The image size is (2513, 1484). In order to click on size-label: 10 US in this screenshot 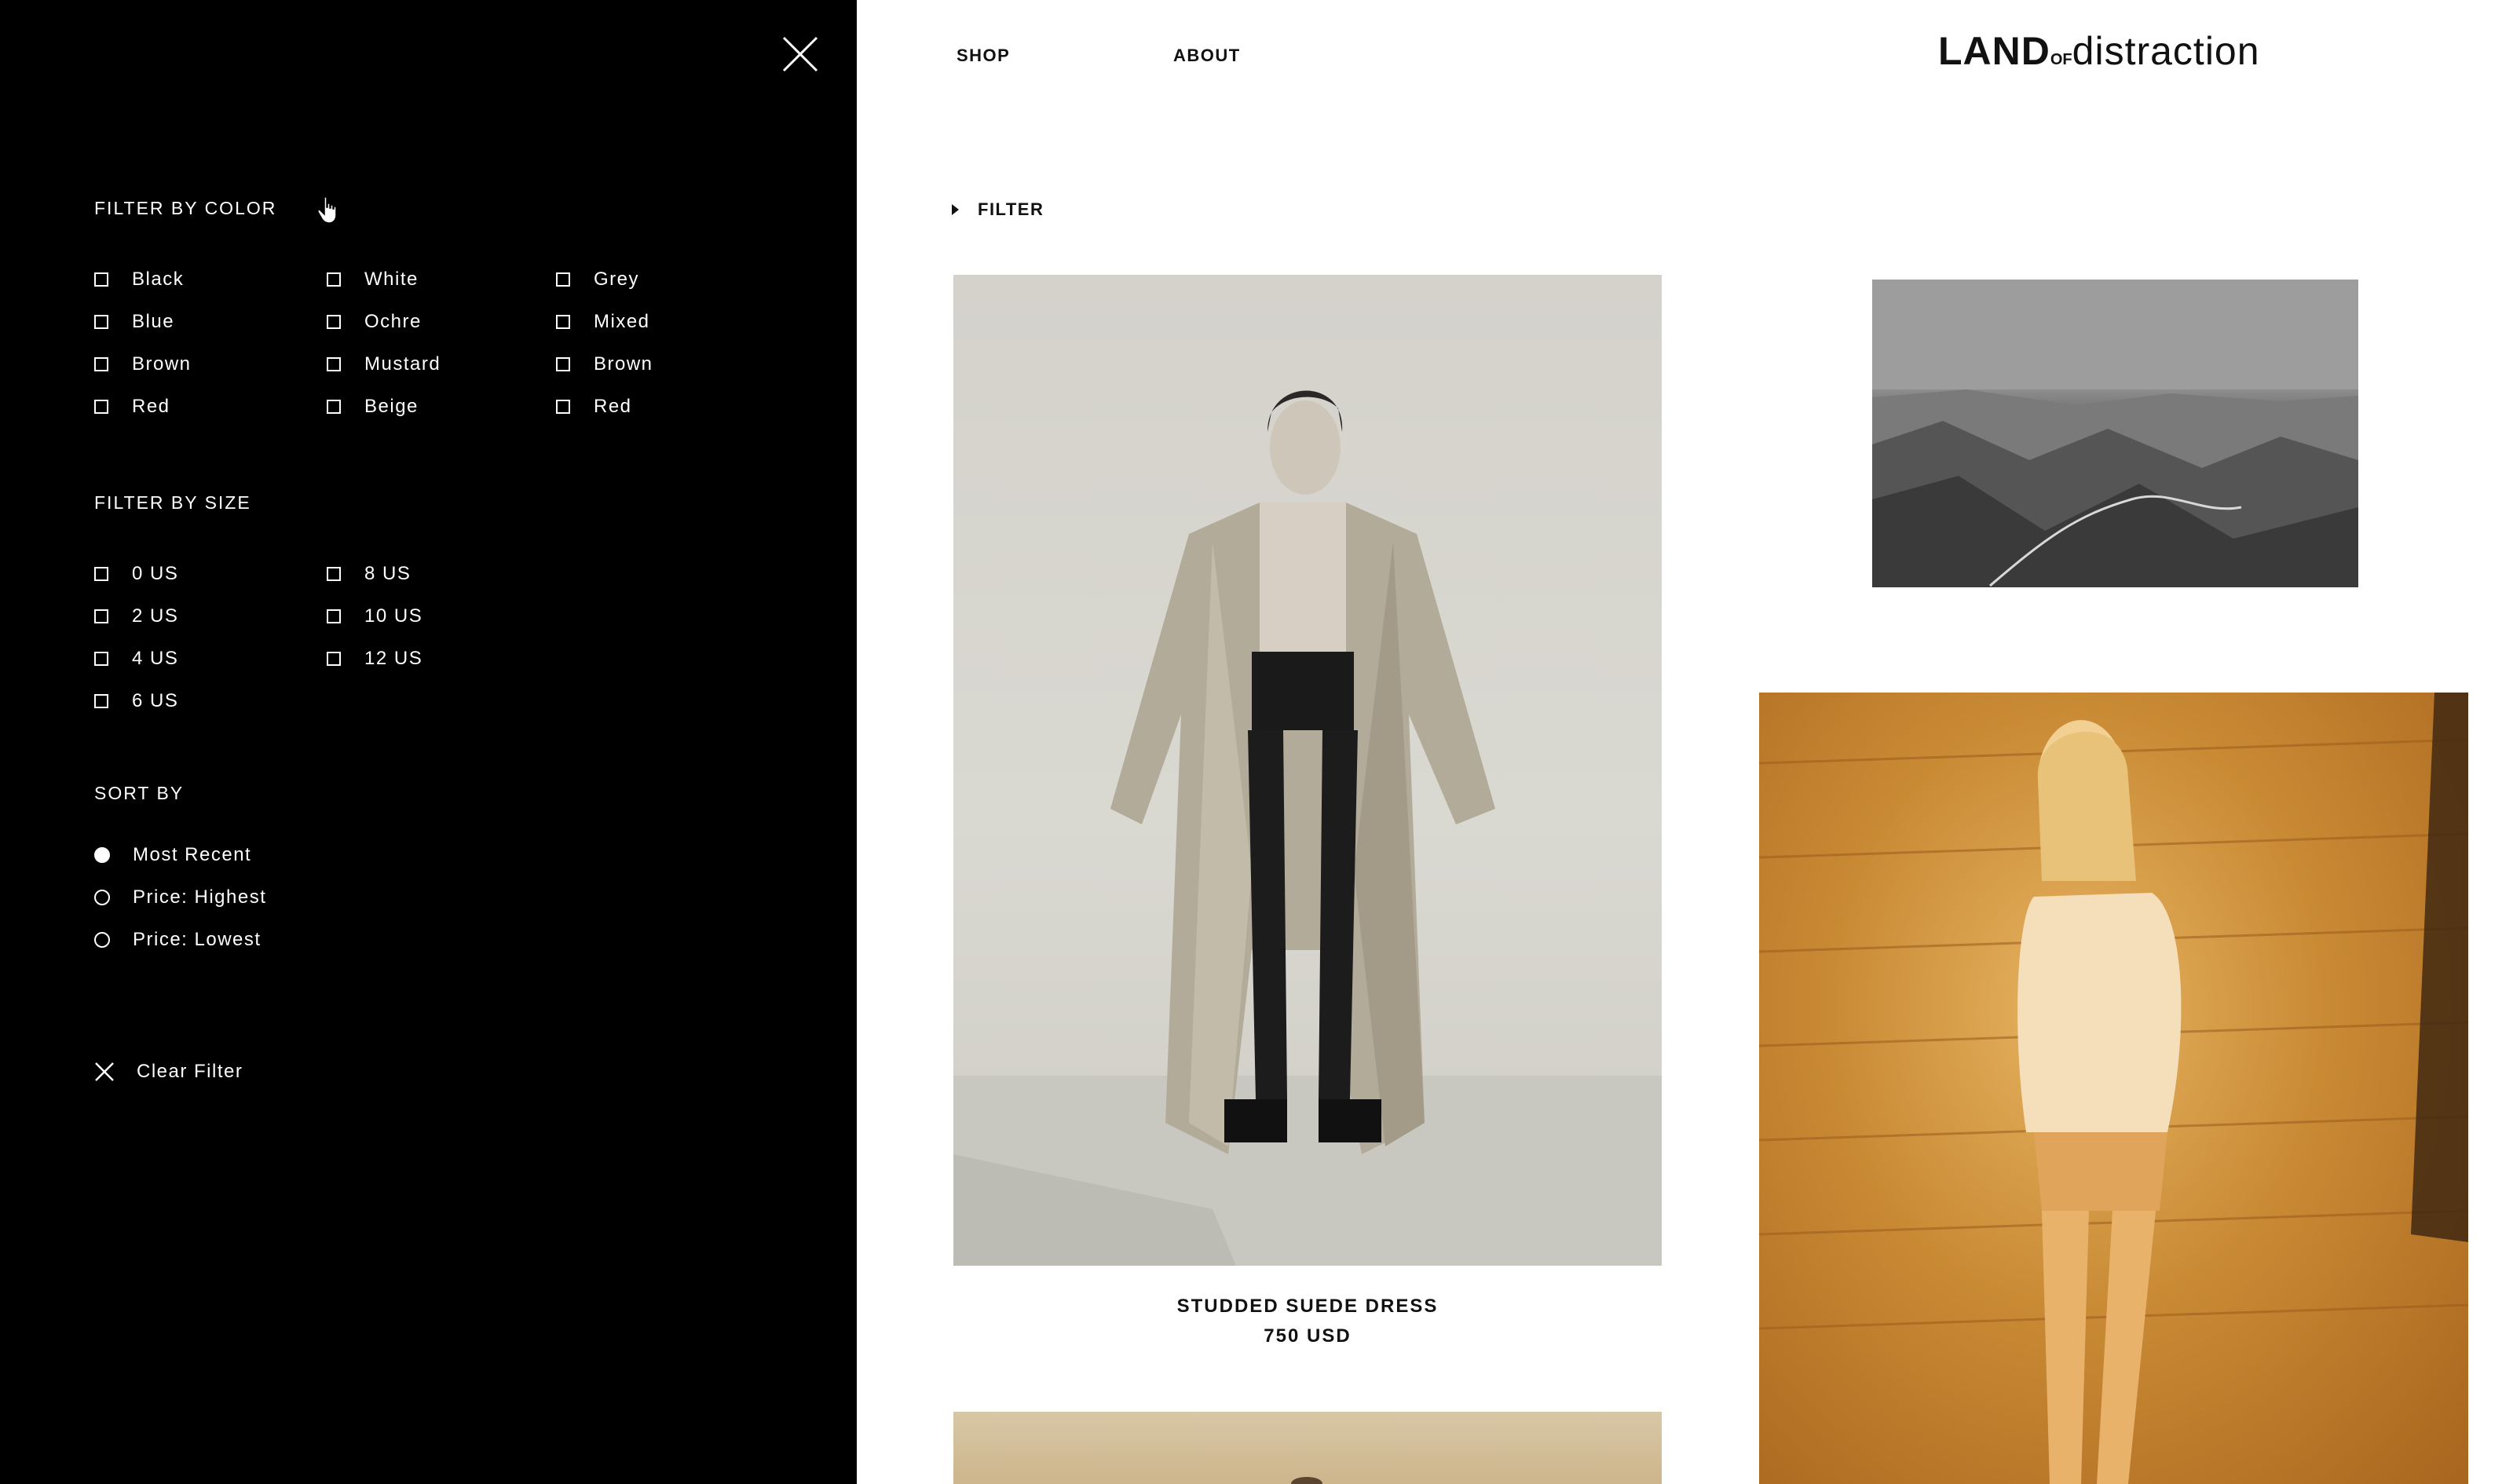, I will do `click(393, 616)`.